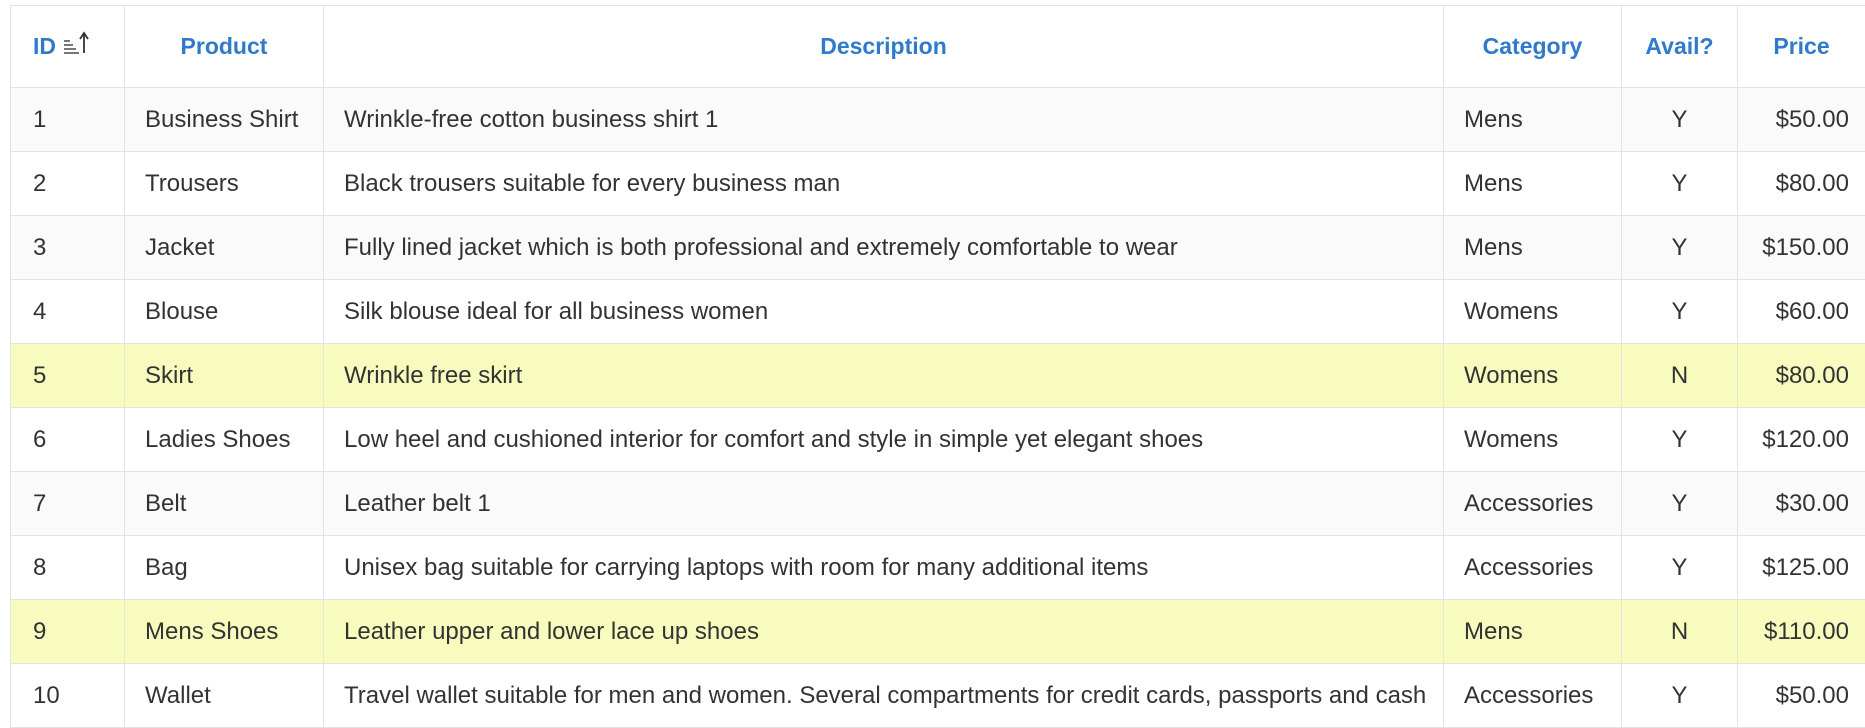  I want to click on cell-product: Trousers, so click(224, 184).